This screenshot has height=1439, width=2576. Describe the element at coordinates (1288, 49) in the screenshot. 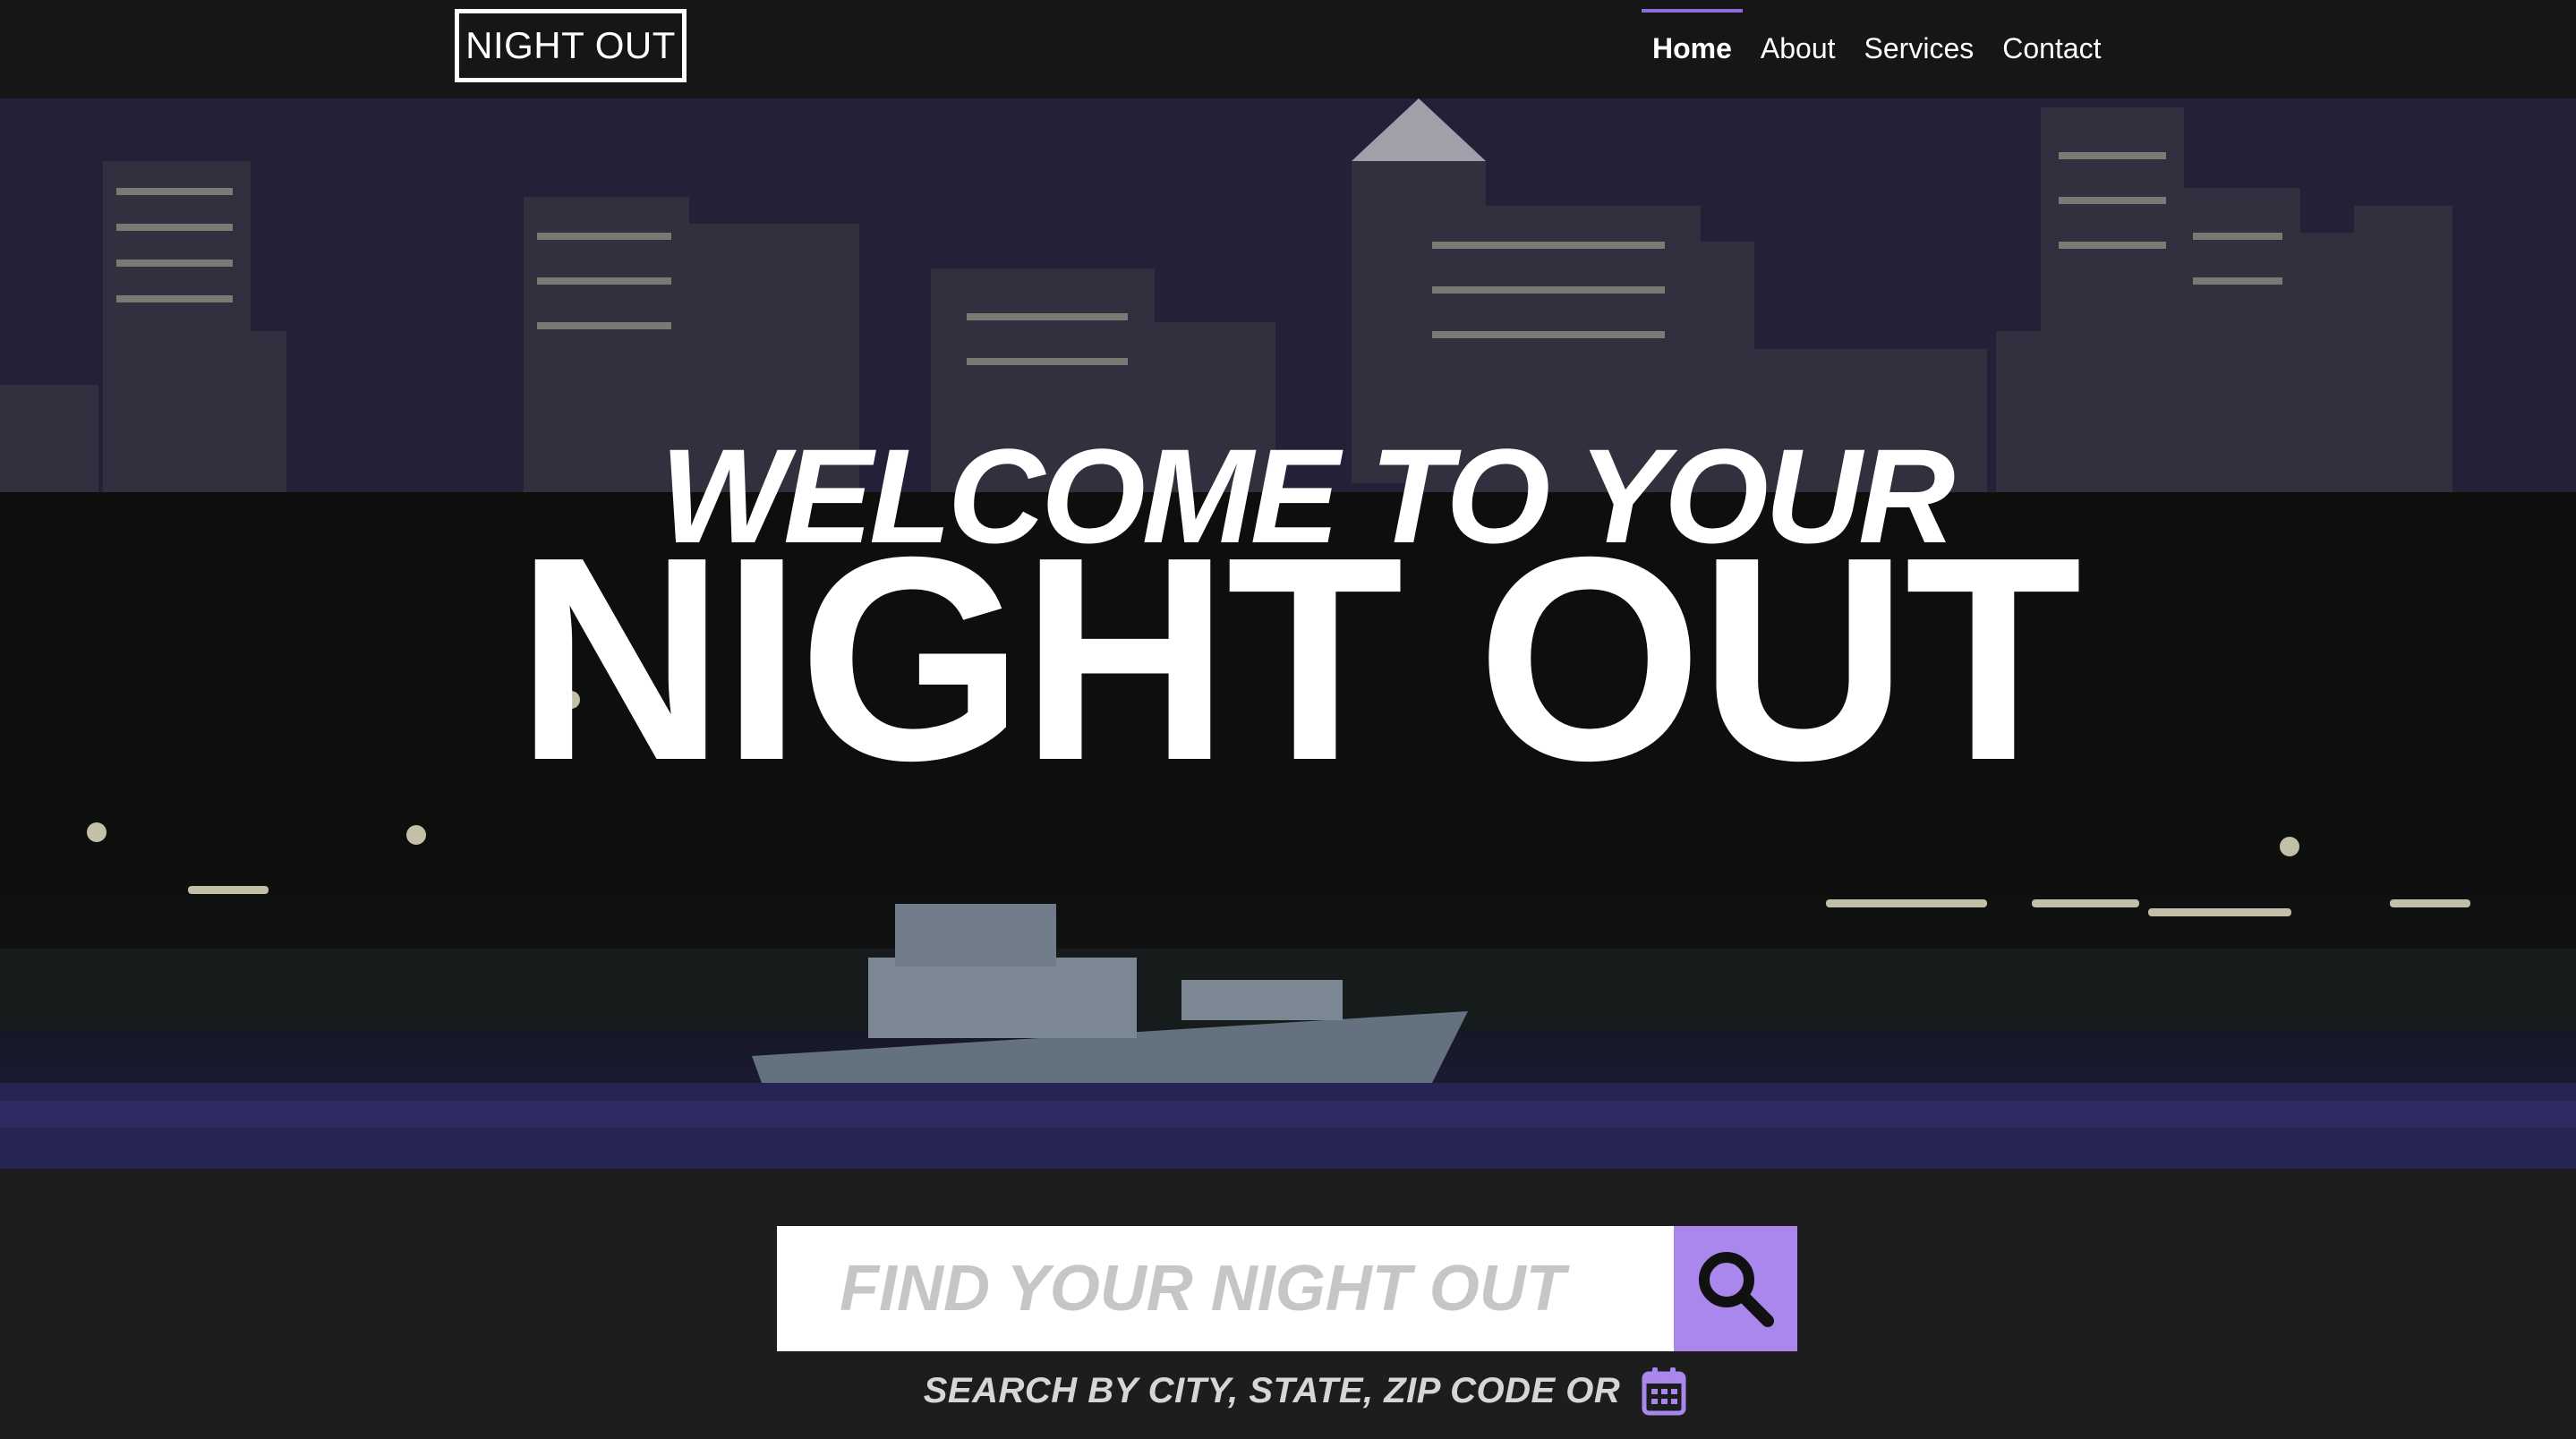

I see `top-navbar: NIGHT OUT Home About Services Contact` at that location.